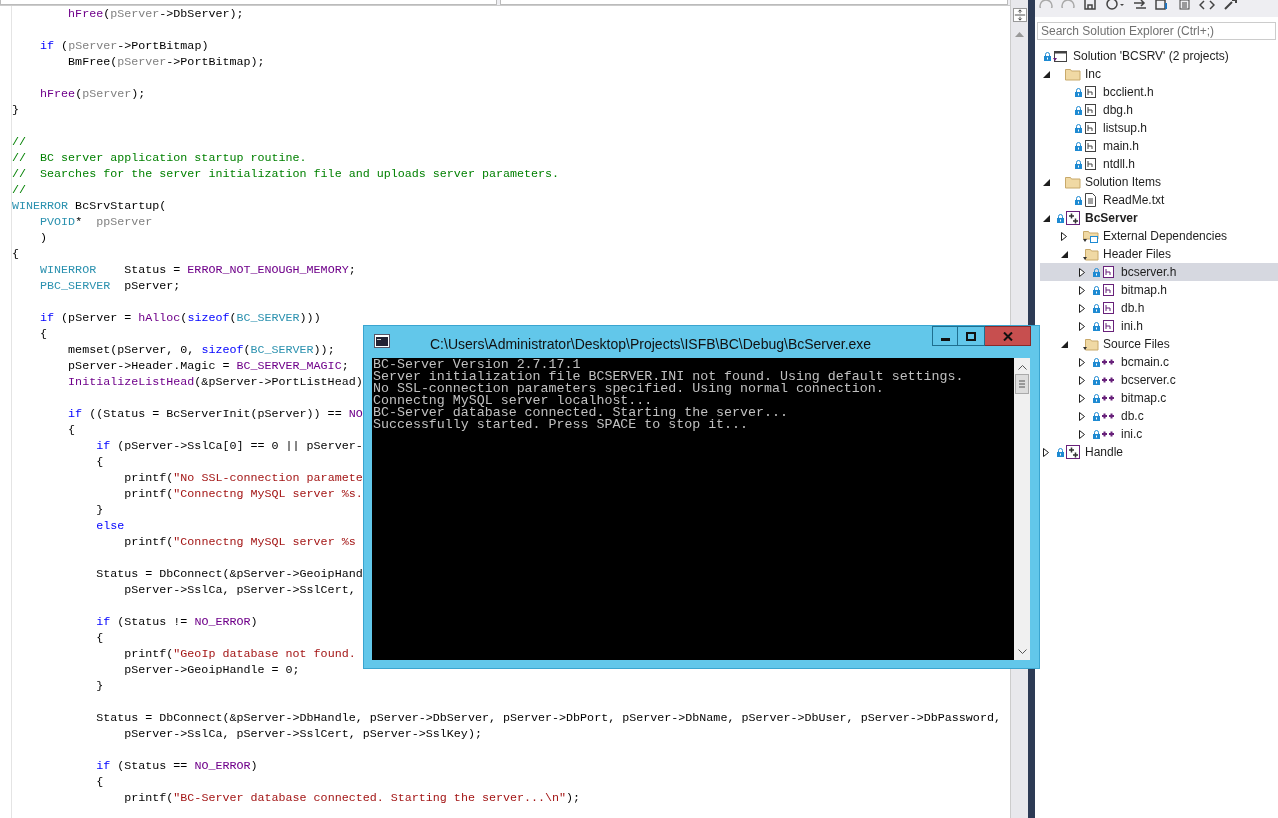 The image size is (1278, 818). What do you see at coordinates (176, 766) in the screenshot?
I see `code-line: if (Status == NO_ERROR)` at bounding box center [176, 766].